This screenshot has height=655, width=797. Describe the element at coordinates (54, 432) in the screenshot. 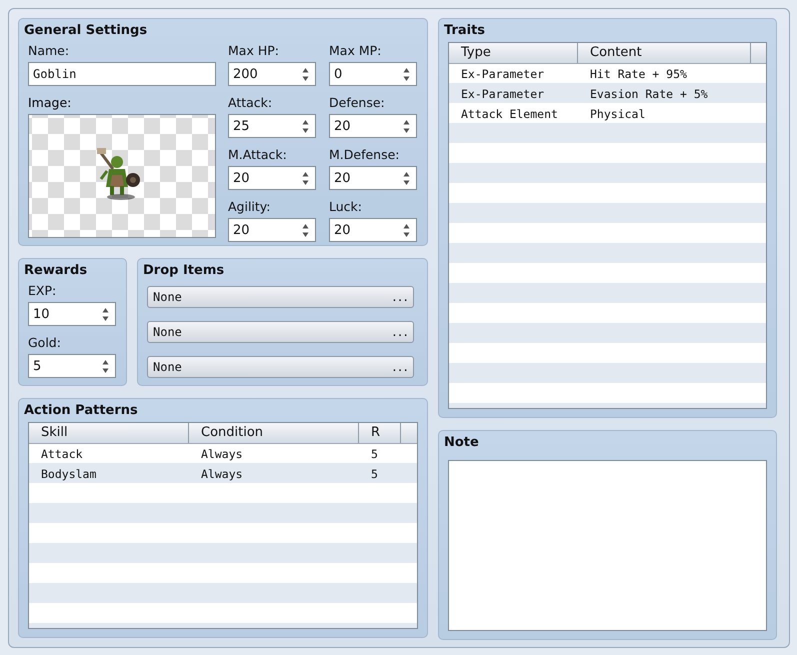

I see `column-header: Skill` at that location.